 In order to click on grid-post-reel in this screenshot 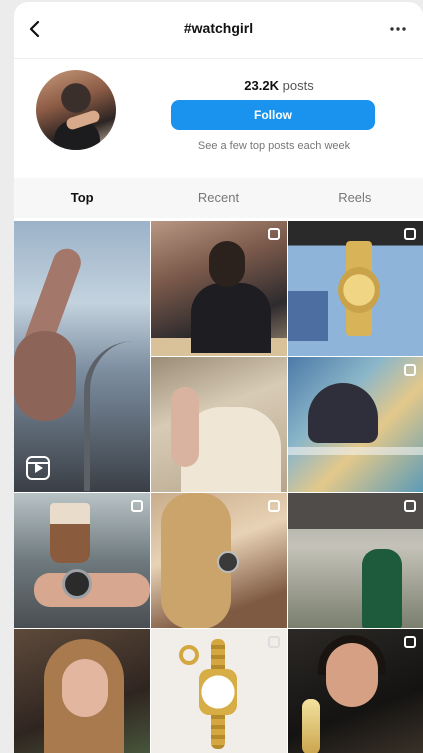, I will do `click(82, 356)`.